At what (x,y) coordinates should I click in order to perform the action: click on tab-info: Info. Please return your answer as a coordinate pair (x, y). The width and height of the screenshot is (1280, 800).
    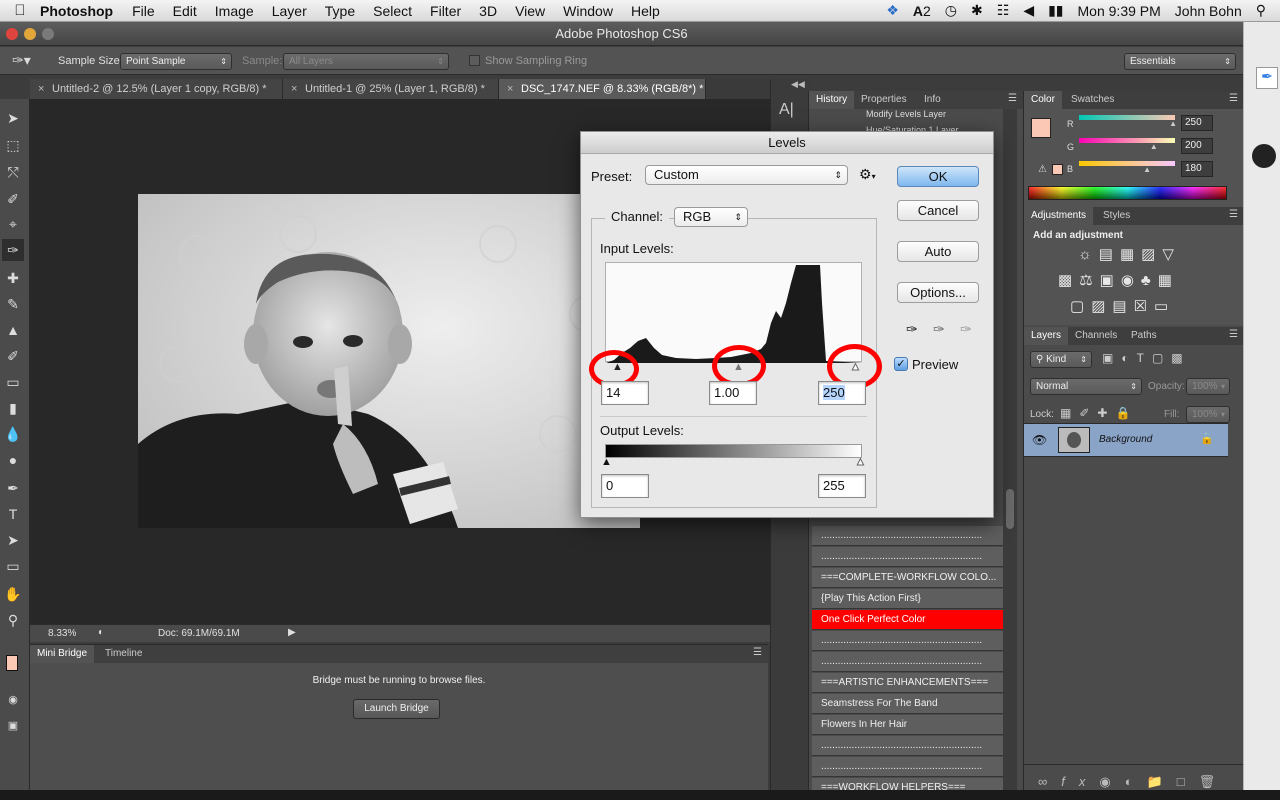
    Looking at the image, I should click on (932, 100).